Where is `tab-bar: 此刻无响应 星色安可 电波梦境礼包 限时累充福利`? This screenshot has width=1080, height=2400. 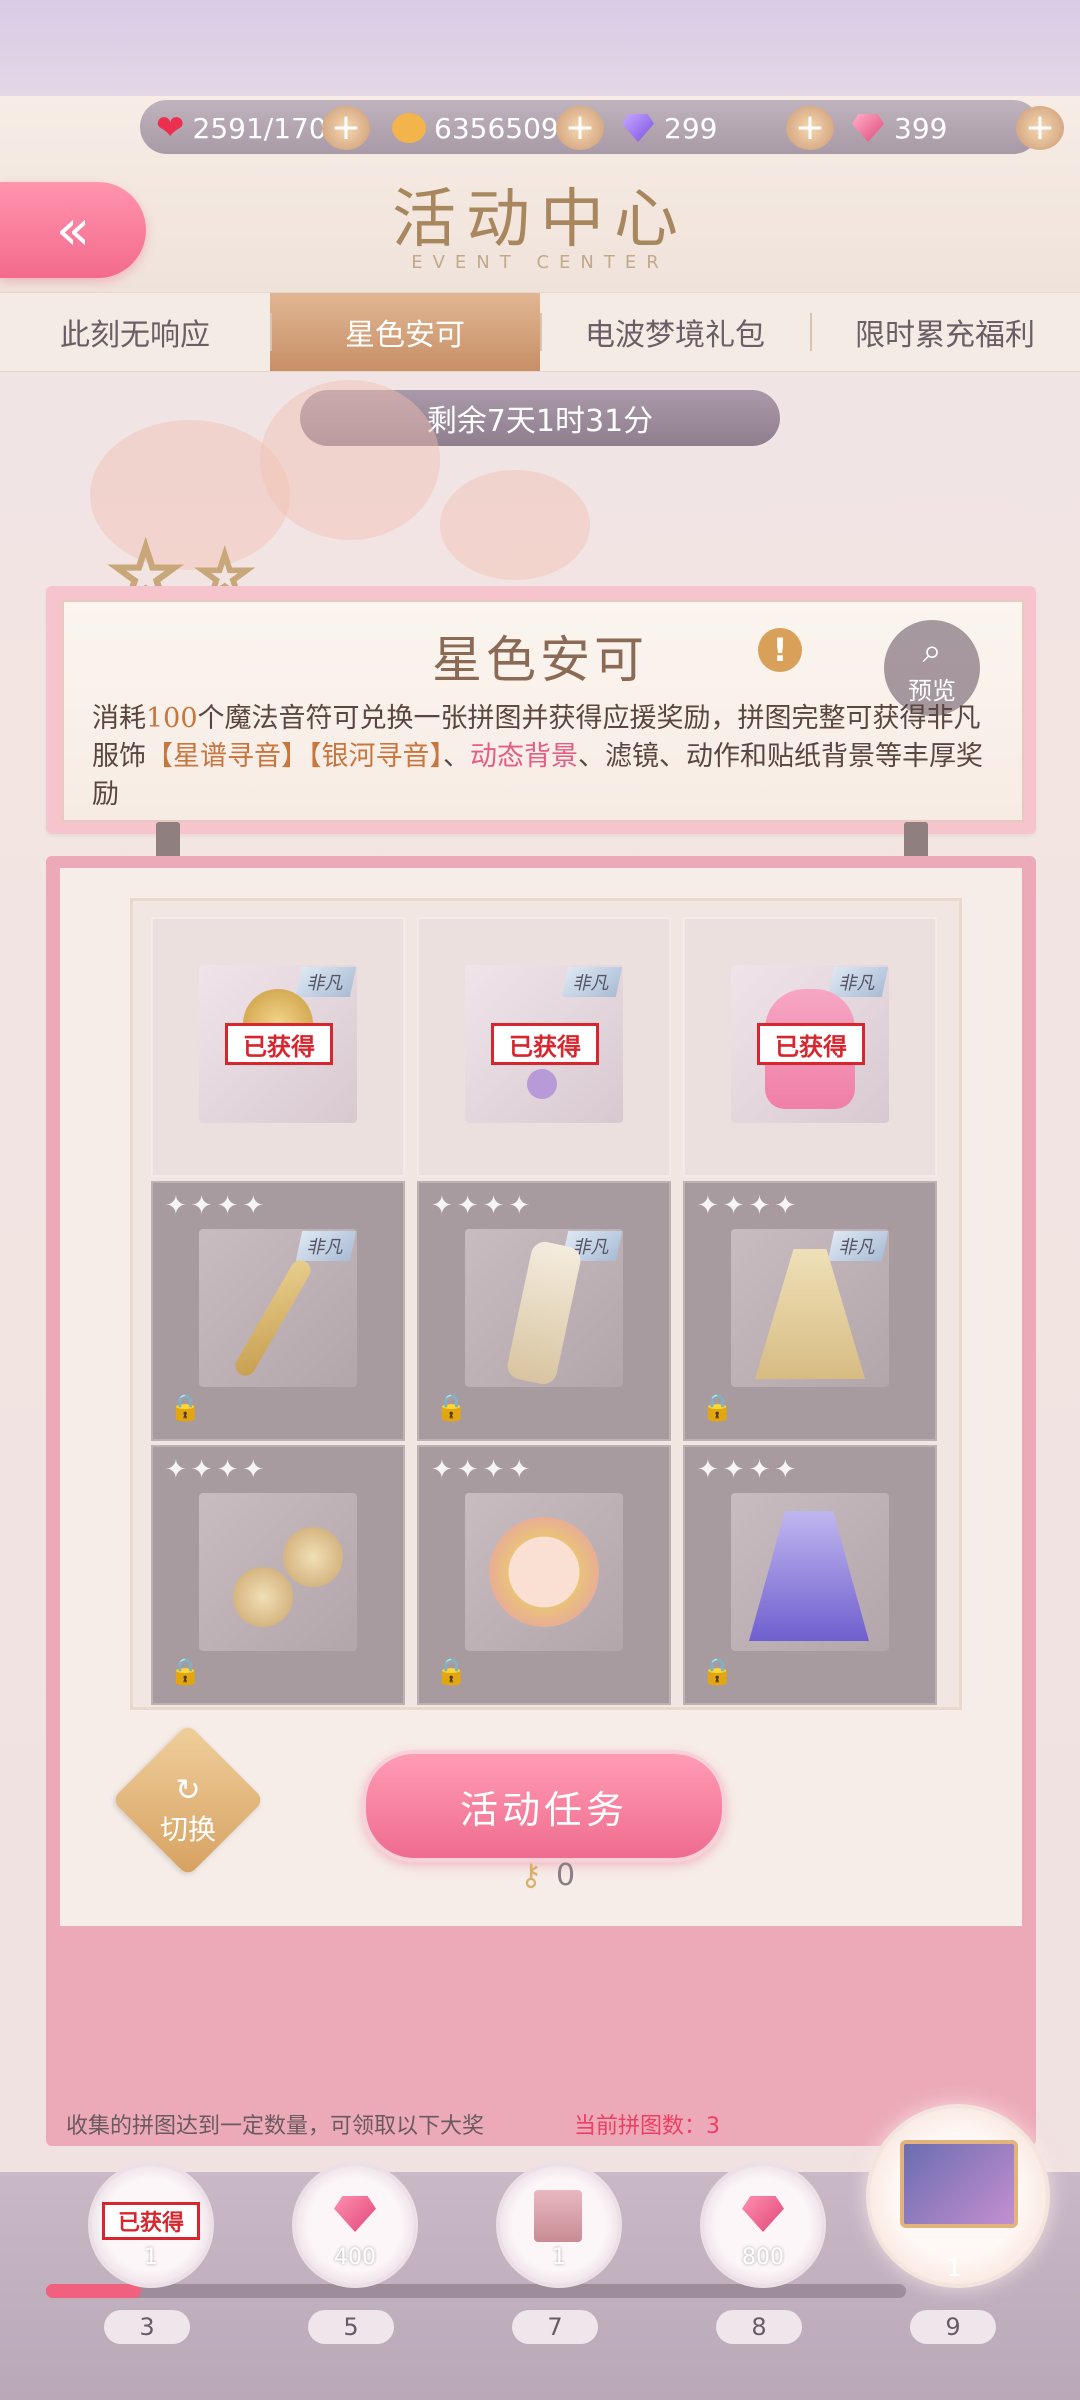
tab-bar: 此刻无响应 星色安可 电波梦境礼包 限时累充福利 is located at coordinates (540, 332).